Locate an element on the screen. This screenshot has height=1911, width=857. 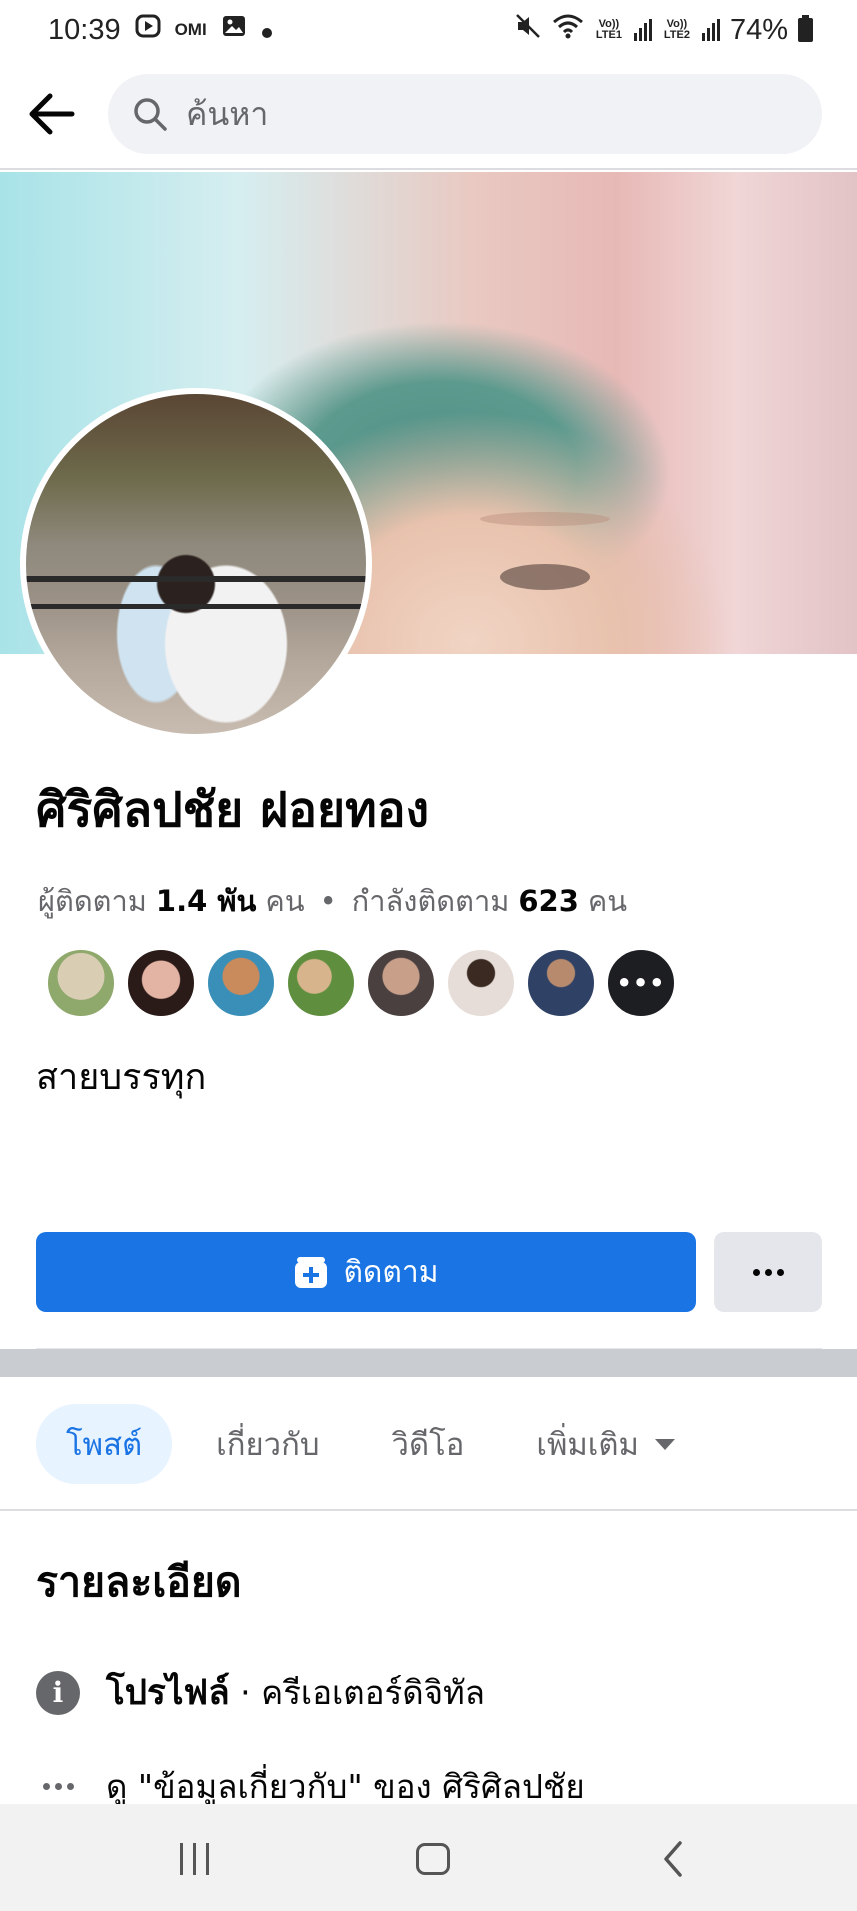
tab-posts: โพสต์ is located at coordinates (104, 1444).